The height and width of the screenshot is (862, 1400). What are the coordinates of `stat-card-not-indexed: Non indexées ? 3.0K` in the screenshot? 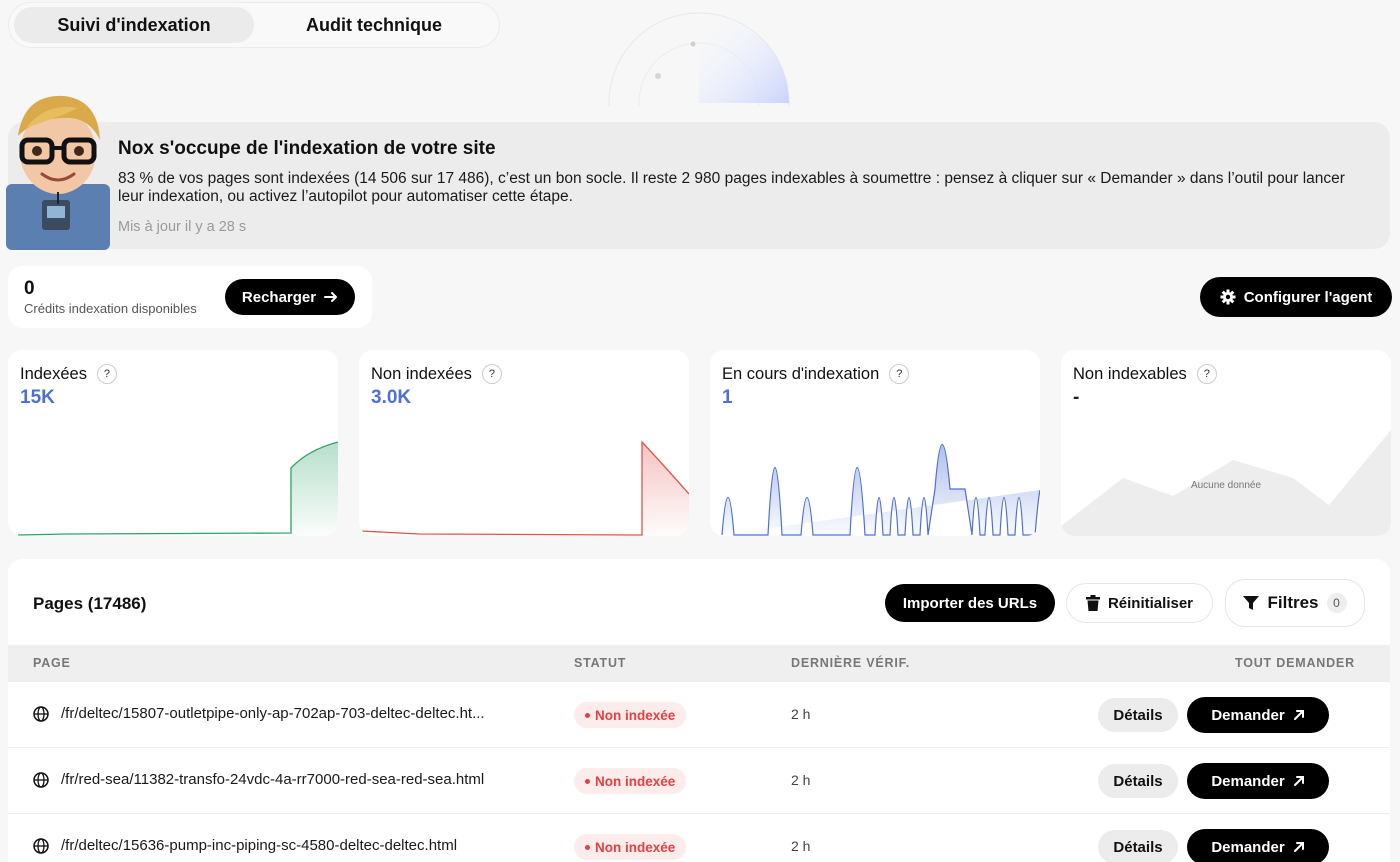 It's located at (524, 443).